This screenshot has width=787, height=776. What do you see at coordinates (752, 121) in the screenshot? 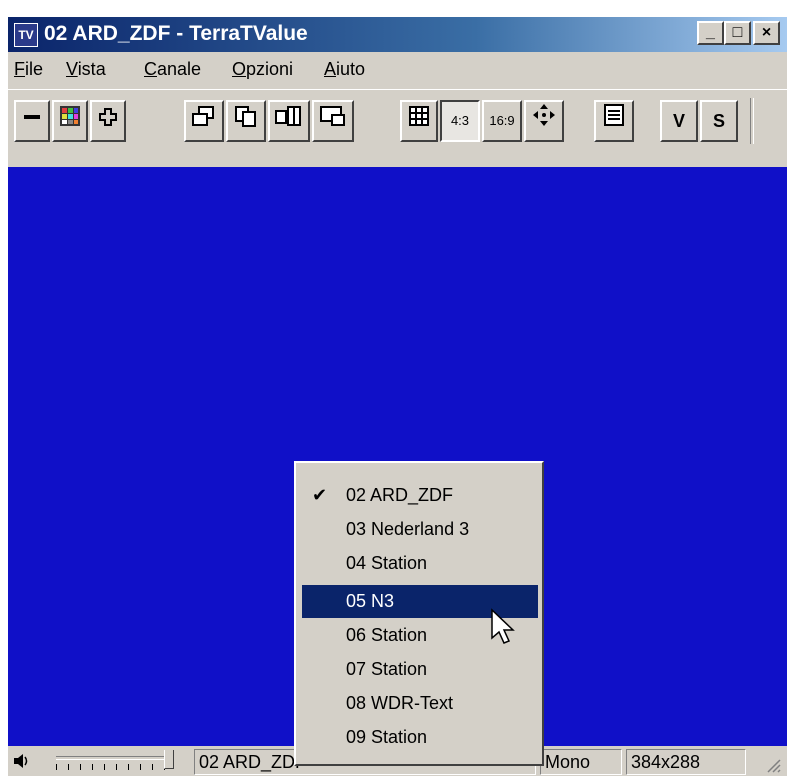
I see `toolbar-separator` at bounding box center [752, 121].